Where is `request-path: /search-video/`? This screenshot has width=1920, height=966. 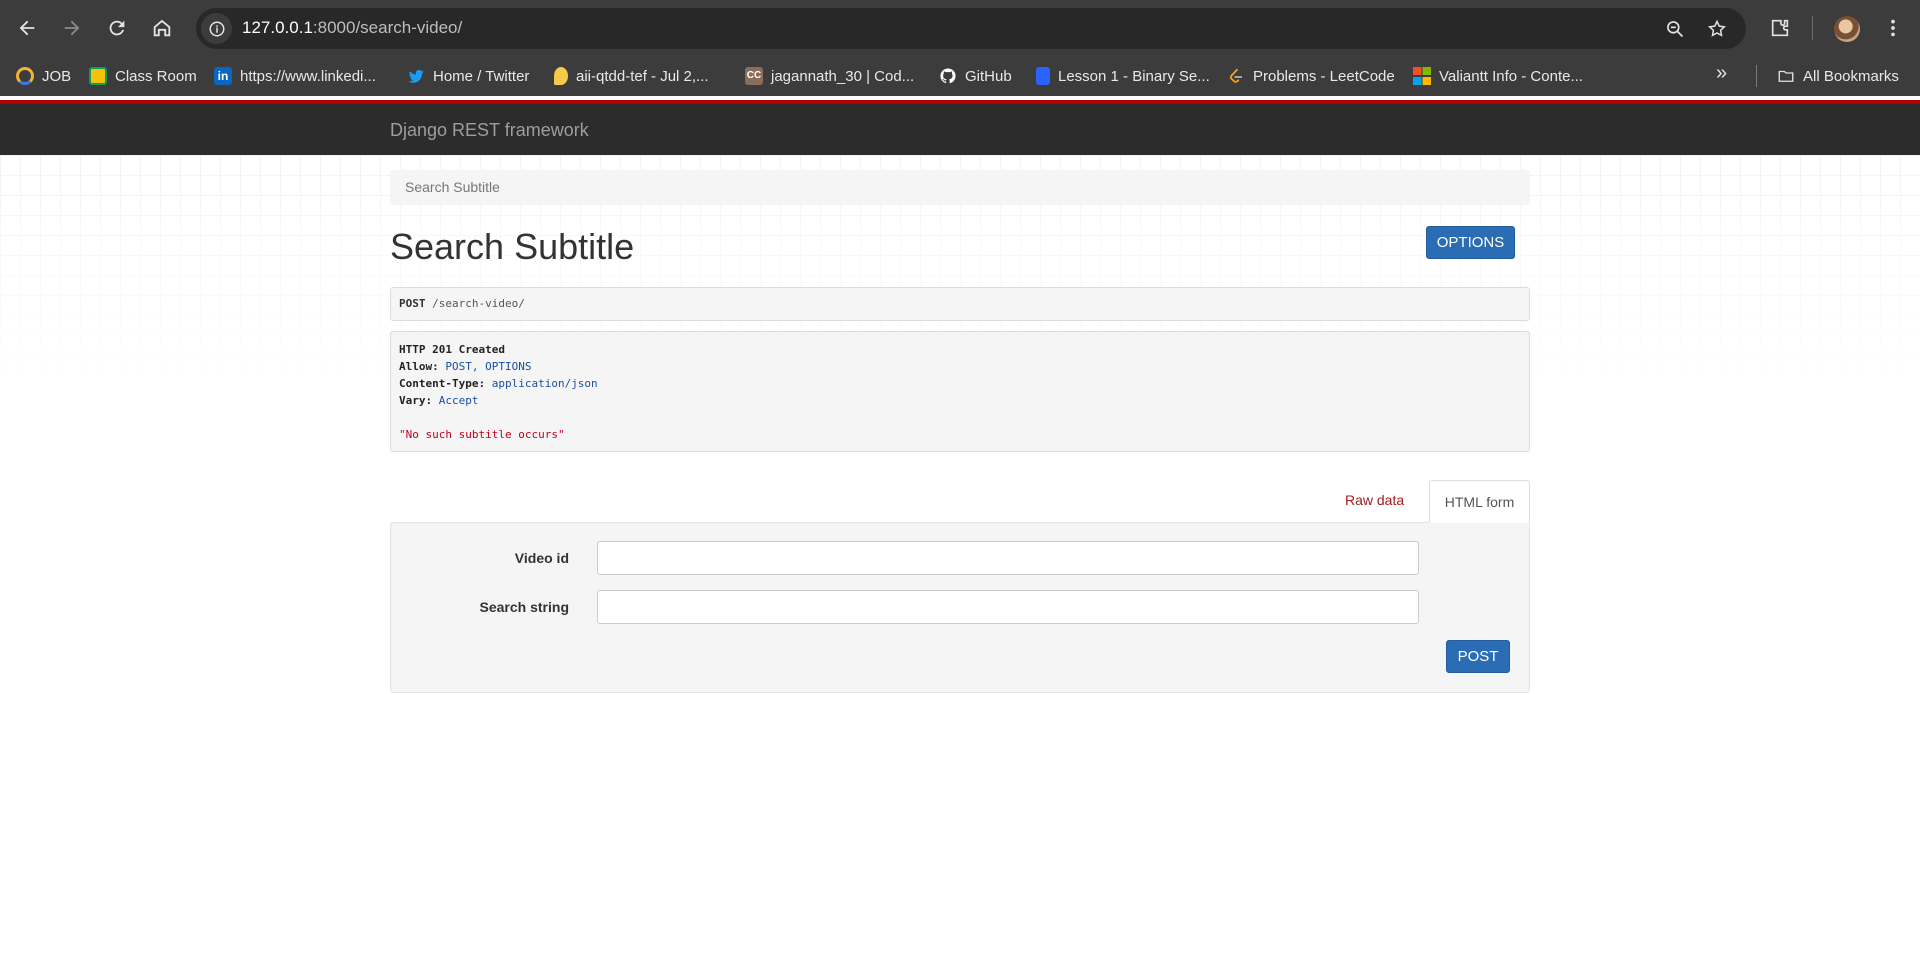
request-path: /search-video/ is located at coordinates (478, 303).